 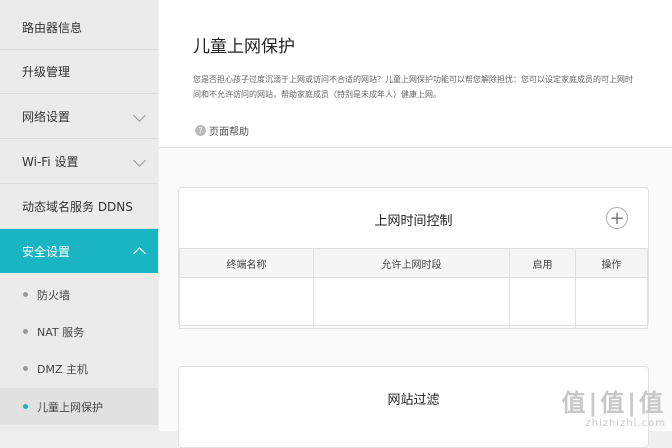 I want to click on page-help-label: 页面帮助, so click(x=229, y=132).